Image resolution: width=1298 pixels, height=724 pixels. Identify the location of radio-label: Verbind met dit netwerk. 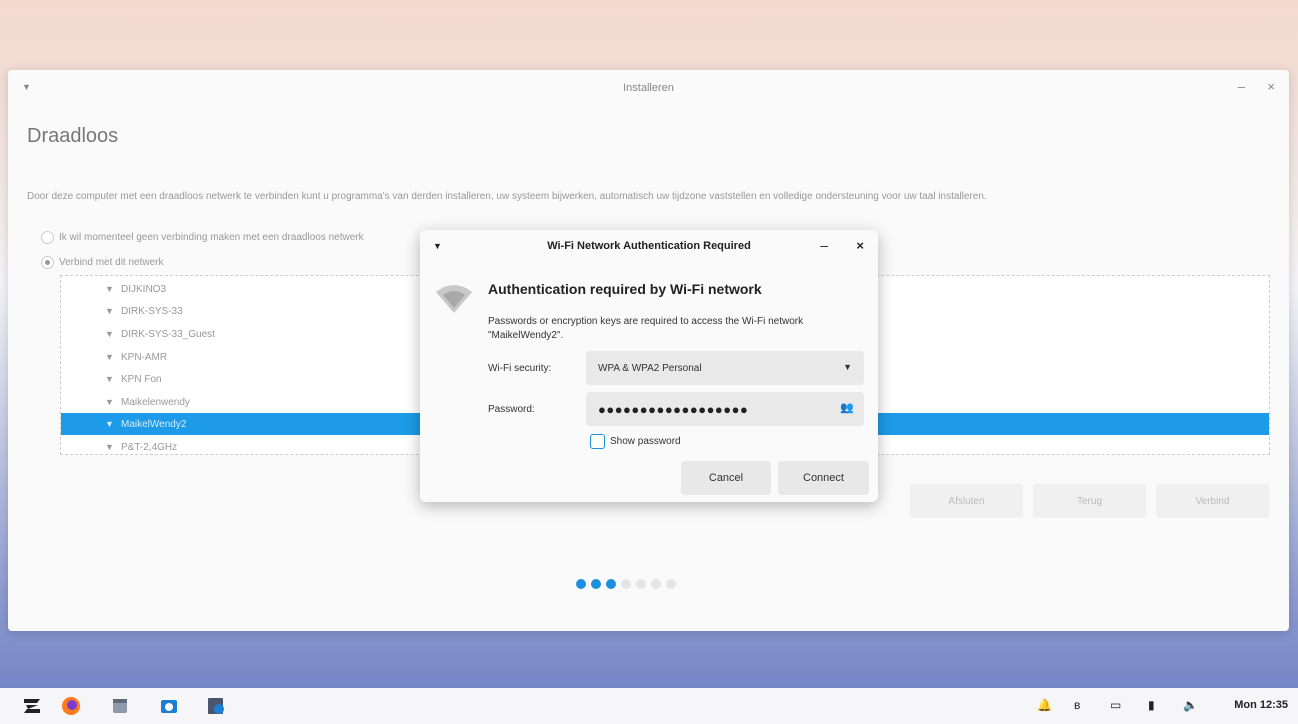
(111, 262).